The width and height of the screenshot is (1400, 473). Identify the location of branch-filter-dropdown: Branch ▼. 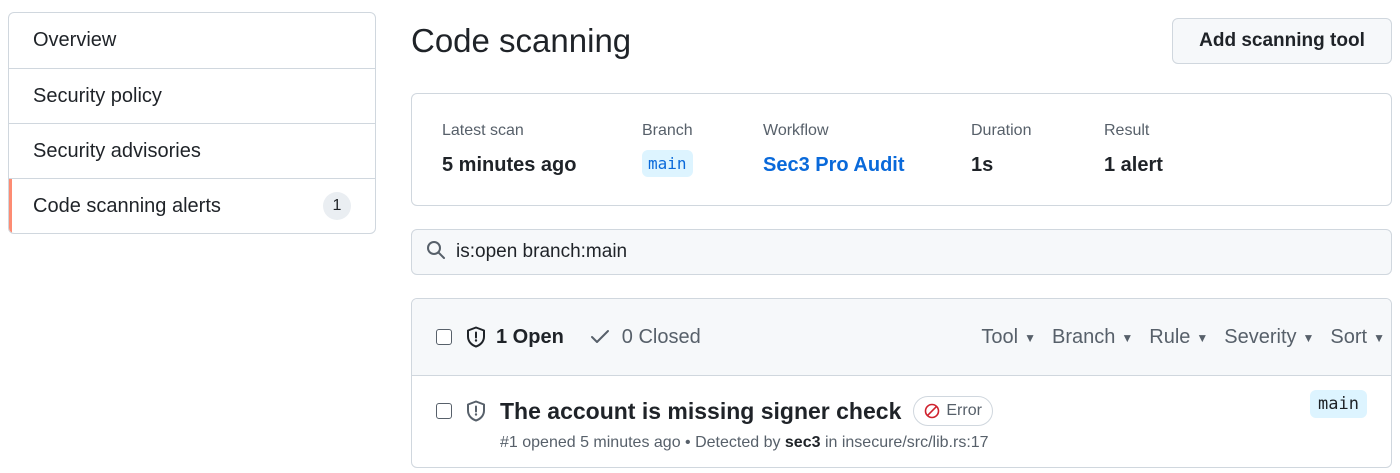
(1092, 337).